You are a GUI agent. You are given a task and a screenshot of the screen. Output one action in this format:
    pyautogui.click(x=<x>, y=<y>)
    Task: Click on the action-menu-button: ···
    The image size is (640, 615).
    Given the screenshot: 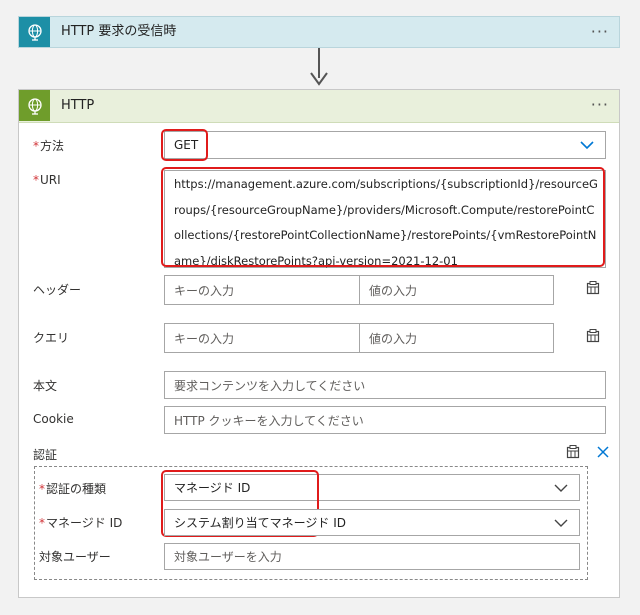 What is the action you would take?
    pyautogui.click(x=600, y=105)
    